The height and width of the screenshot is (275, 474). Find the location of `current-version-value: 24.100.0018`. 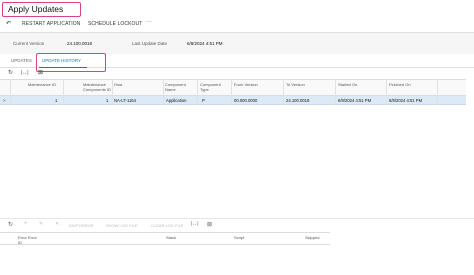

current-version-value: 24.100.0018 is located at coordinates (80, 43).